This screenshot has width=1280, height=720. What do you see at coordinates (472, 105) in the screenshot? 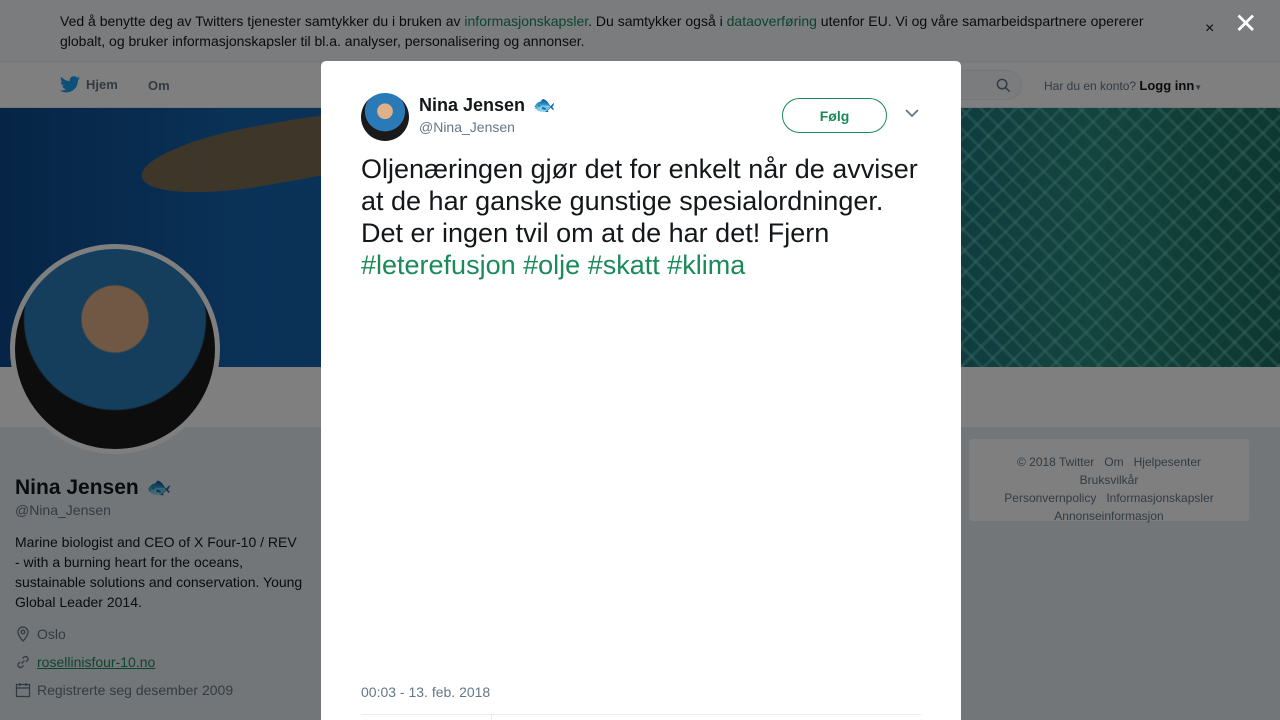
I see `tweet-author-name-text: Nina Jensen` at bounding box center [472, 105].